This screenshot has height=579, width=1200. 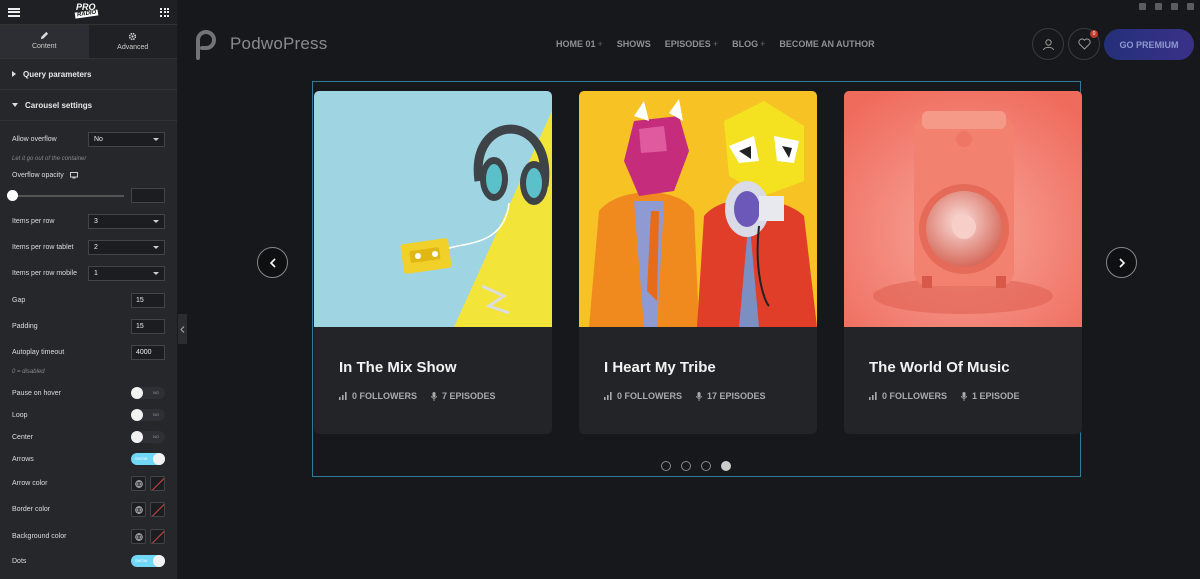 What do you see at coordinates (34, 139) in the screenshot?
I see `field-label: Allow overflow` at bounding box center [34, 139].